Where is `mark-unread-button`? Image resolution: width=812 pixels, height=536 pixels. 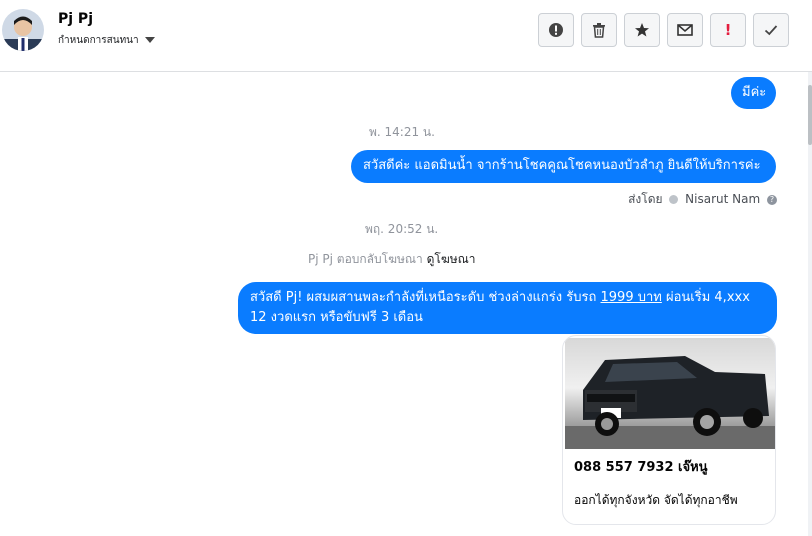 mark-unread-button is located at coordinates (685, 30).